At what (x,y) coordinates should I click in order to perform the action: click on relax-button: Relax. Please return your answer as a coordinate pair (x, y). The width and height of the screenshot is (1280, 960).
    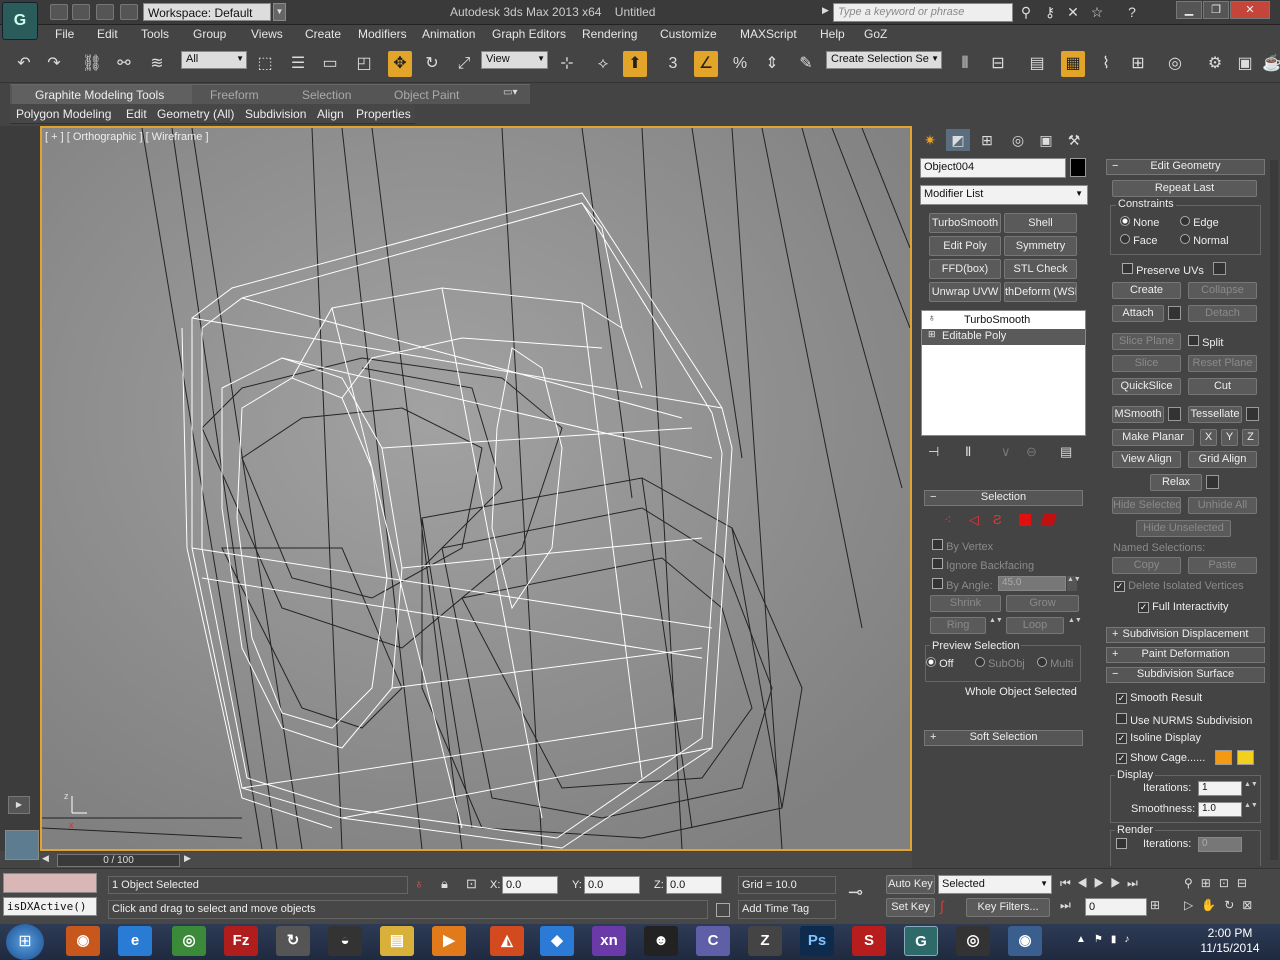
    Looking at the image, I should click on (1176, 482).